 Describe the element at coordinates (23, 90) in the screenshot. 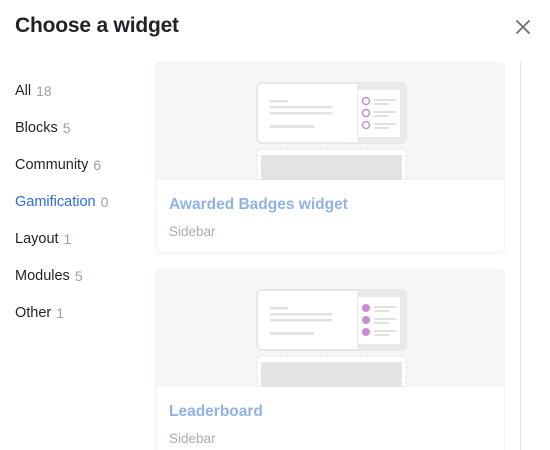

I see `category-label: All` at that location.